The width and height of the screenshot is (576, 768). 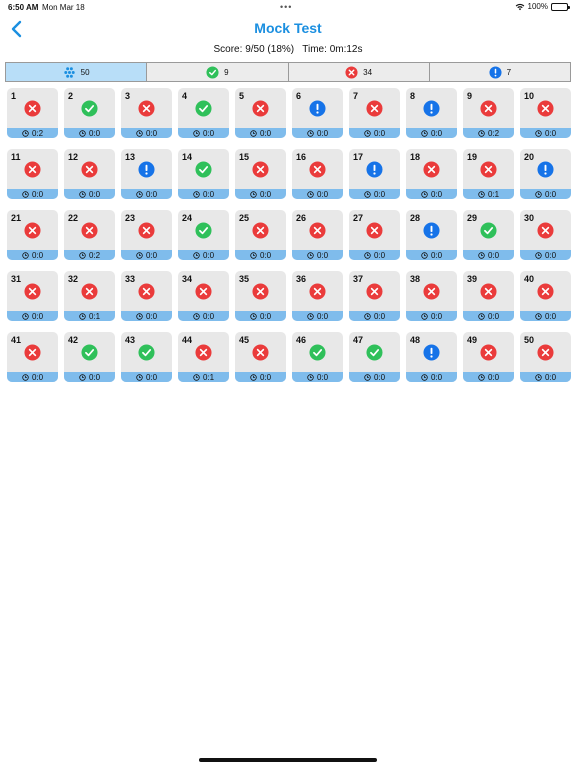 I want to click on tab-skipped: 7, so click(x=499, y=72).